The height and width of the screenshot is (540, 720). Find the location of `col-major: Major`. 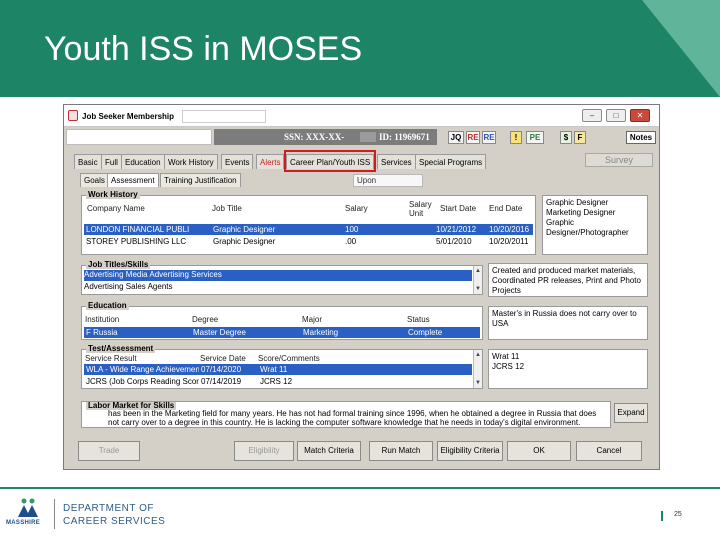

col-major: Major is located at coordinates (312, 319).